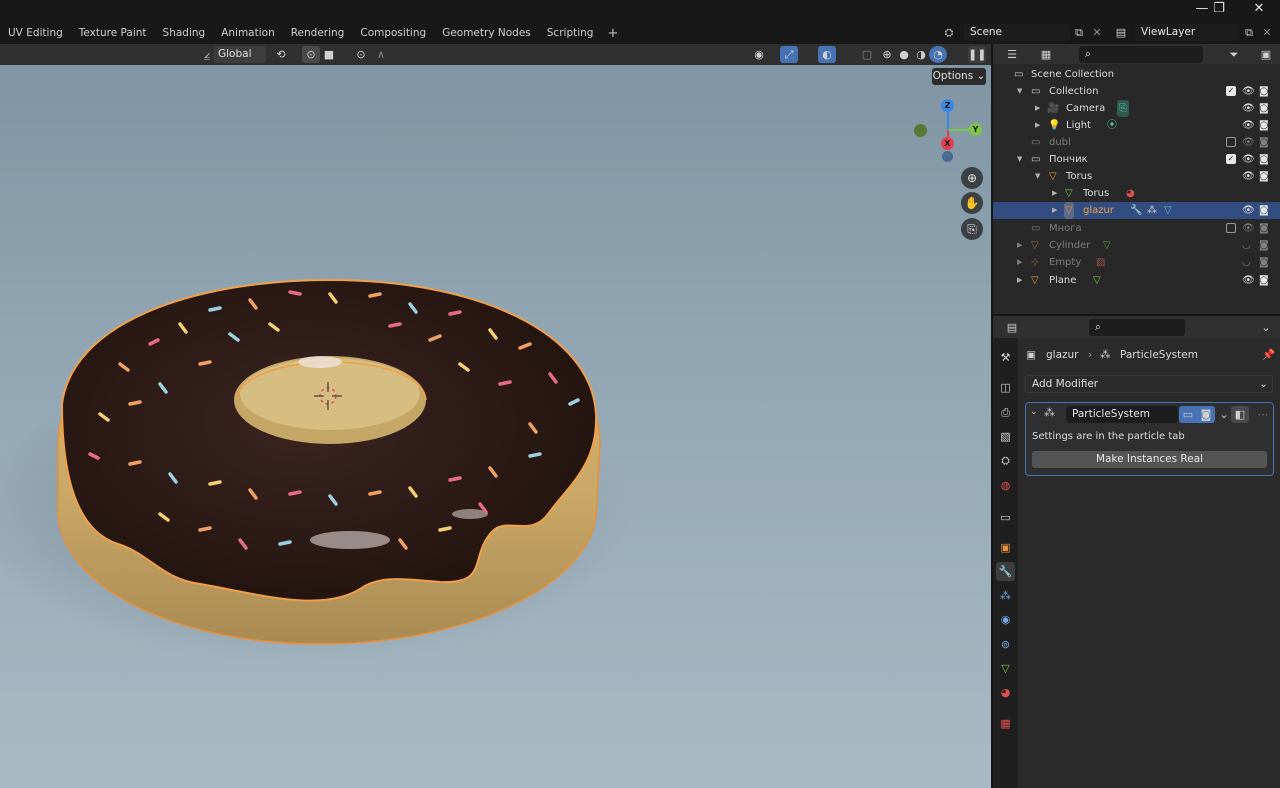  What do you see at coordinates (1122, 414) in the screenshot?
I see `modifier-name-field: ParticleSystem` at bounding box center [1122, 414].